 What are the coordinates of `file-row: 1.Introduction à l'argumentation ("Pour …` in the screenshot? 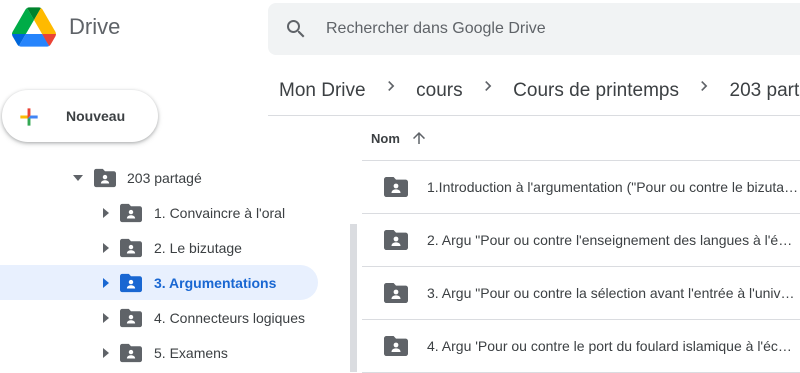 It's located at (581, 187).